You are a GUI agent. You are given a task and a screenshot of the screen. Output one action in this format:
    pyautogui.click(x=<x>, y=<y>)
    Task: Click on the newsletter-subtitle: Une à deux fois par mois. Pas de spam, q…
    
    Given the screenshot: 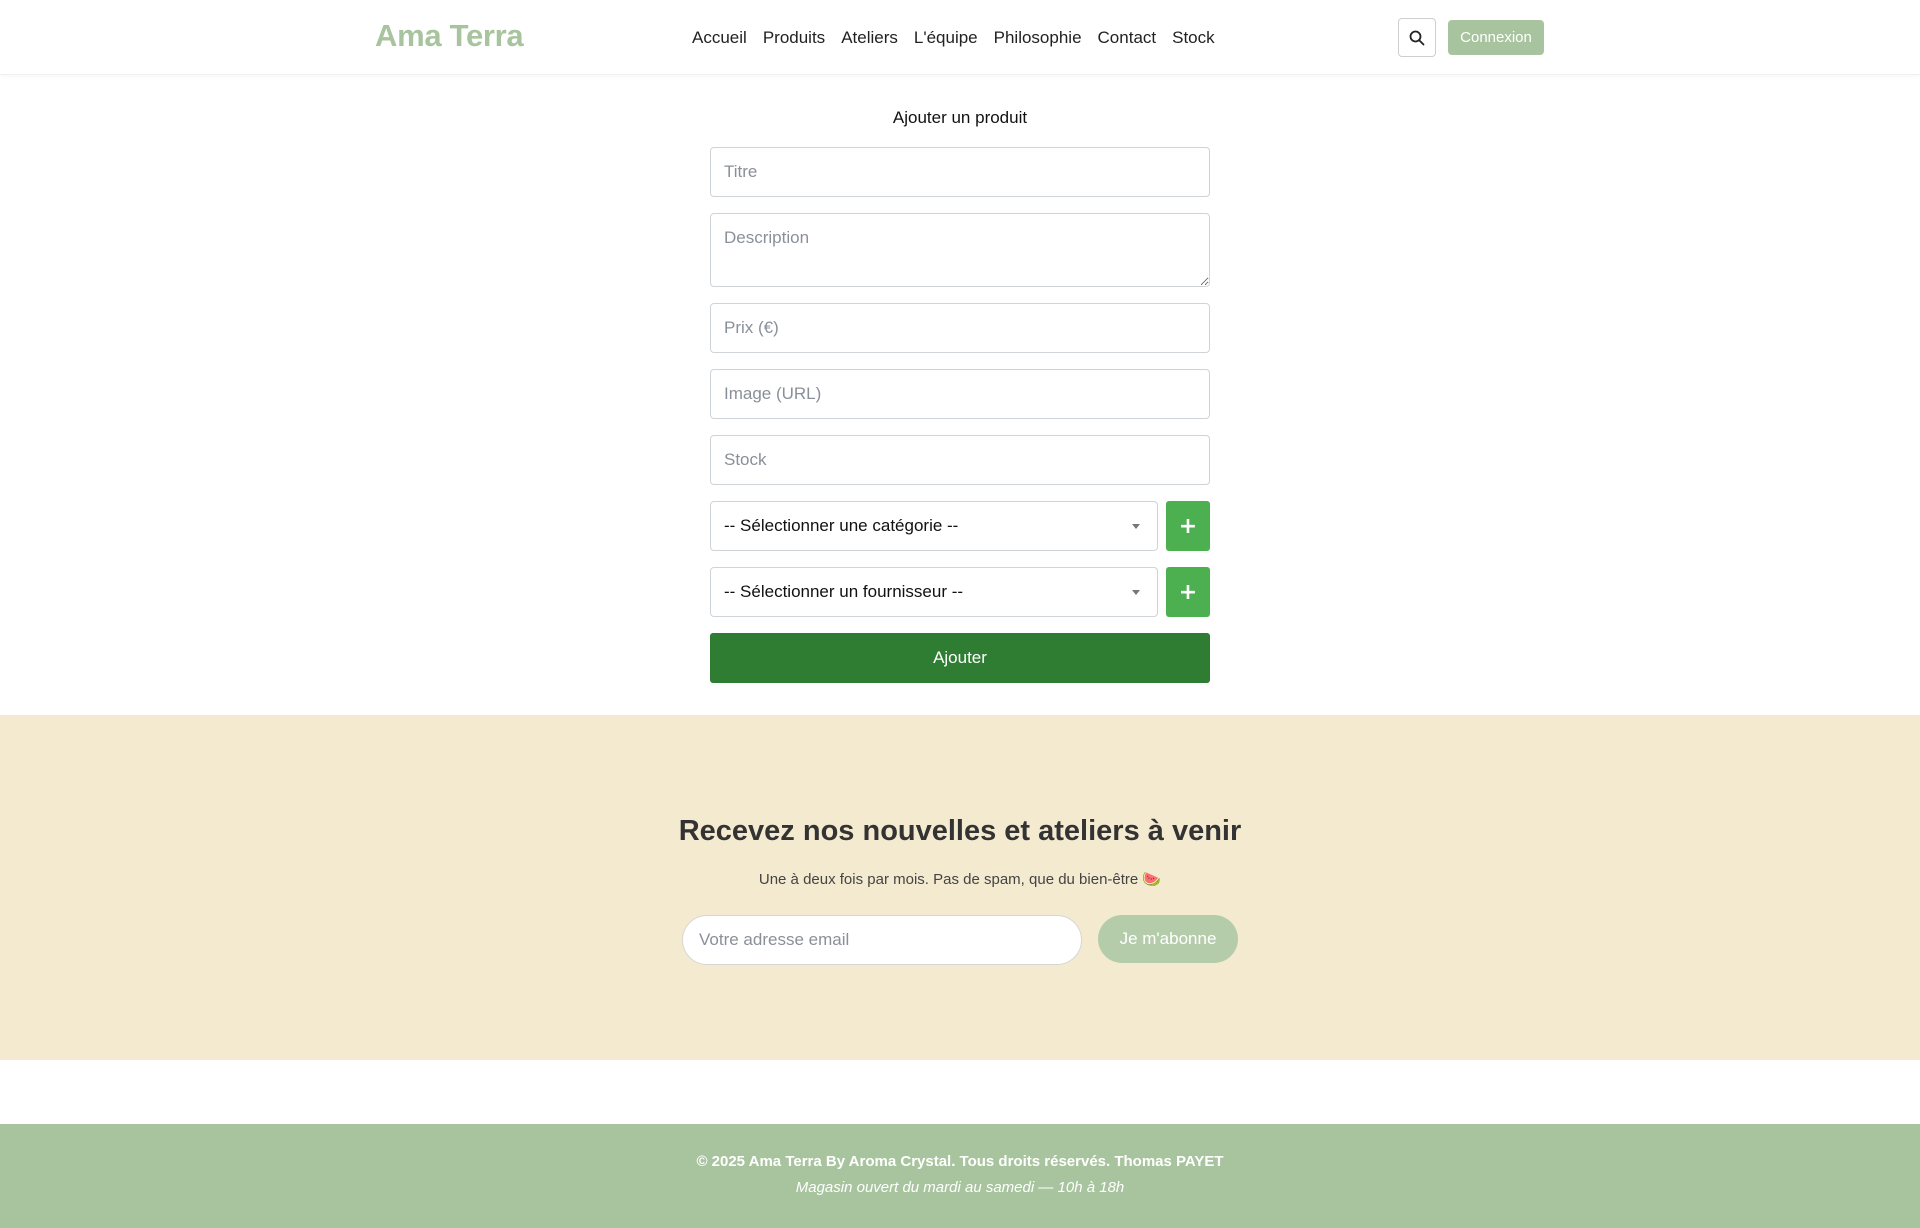 What is the action you would take?
    pyautogui.click(x=960, y=879)
    